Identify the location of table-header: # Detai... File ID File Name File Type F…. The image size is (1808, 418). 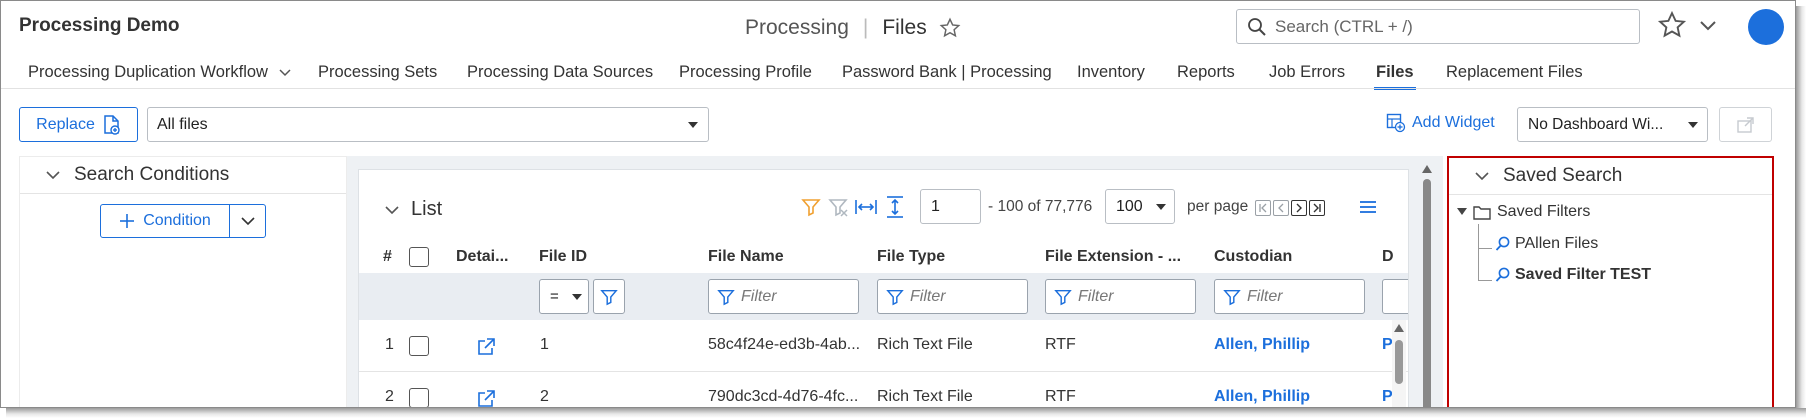
(883, 256).